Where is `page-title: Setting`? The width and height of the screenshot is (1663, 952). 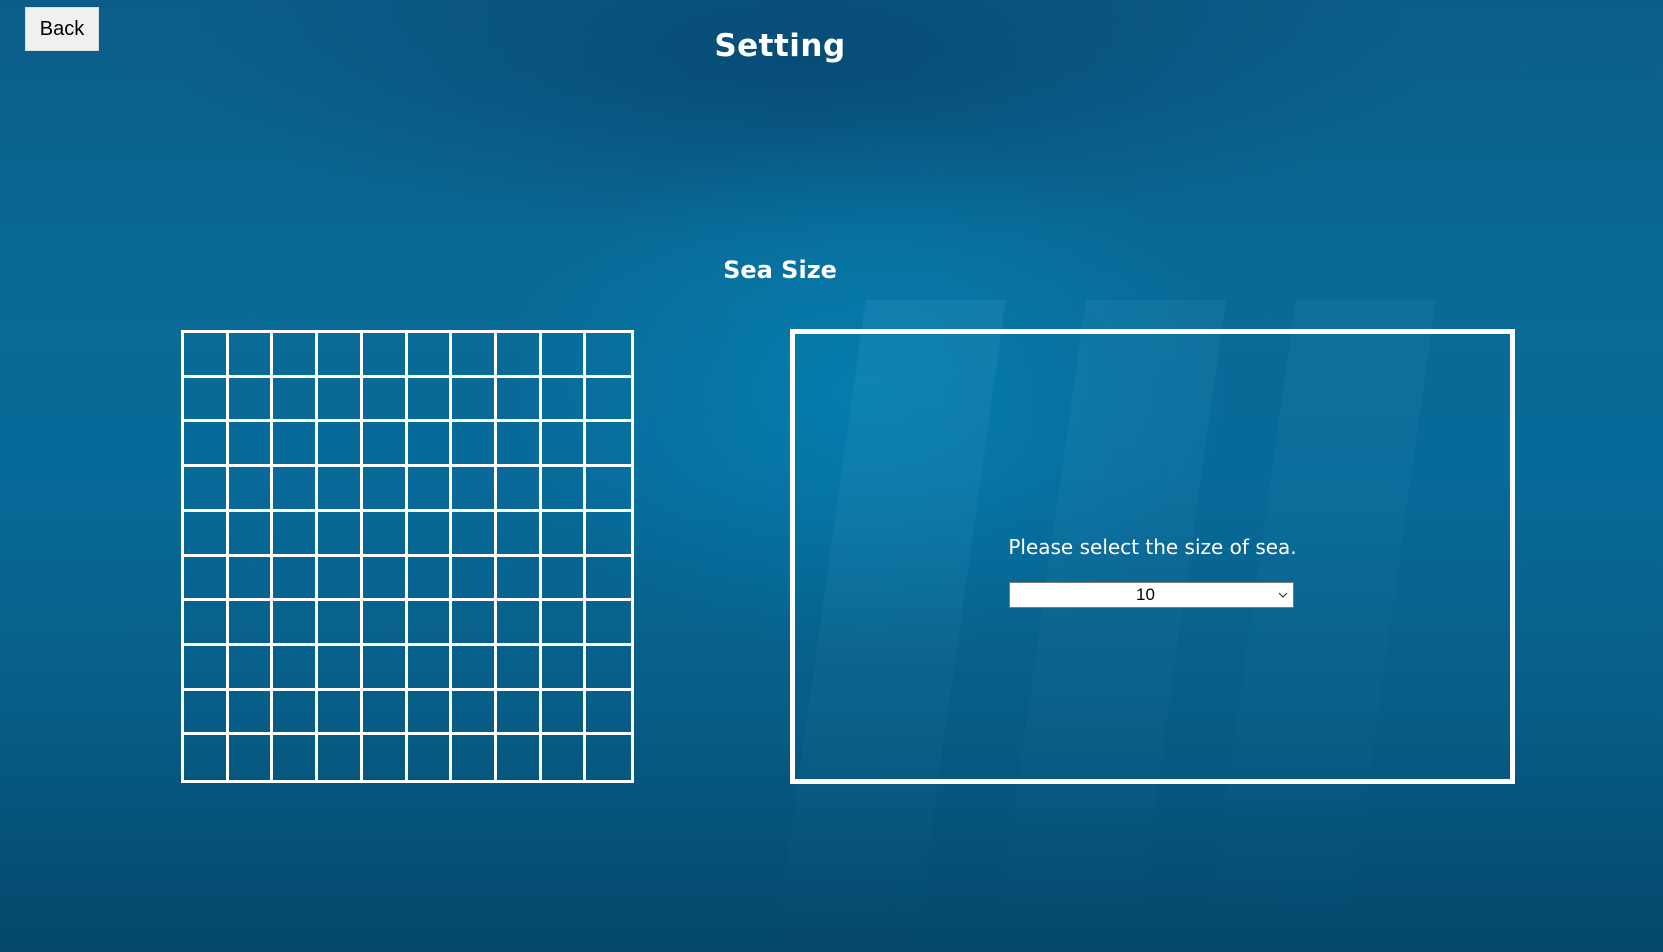 page-title: Setting is located at coordinates (780, 46).